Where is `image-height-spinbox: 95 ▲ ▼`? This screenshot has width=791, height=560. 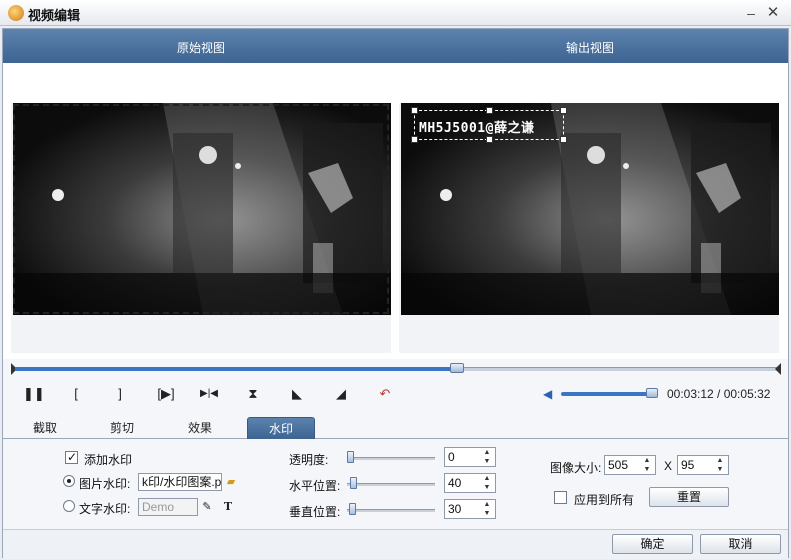 image-height-spinbox: 95 ▲ ▼ is located at coordinates (703, 465).